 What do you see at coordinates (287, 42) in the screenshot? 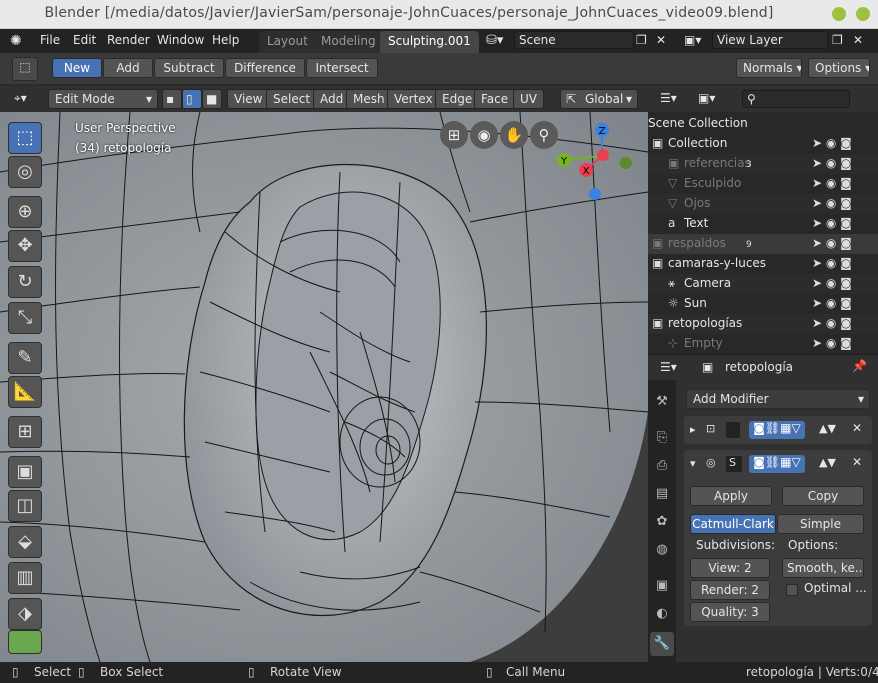
I see `tab-layout: Layout` at bounding box center [287, 42].